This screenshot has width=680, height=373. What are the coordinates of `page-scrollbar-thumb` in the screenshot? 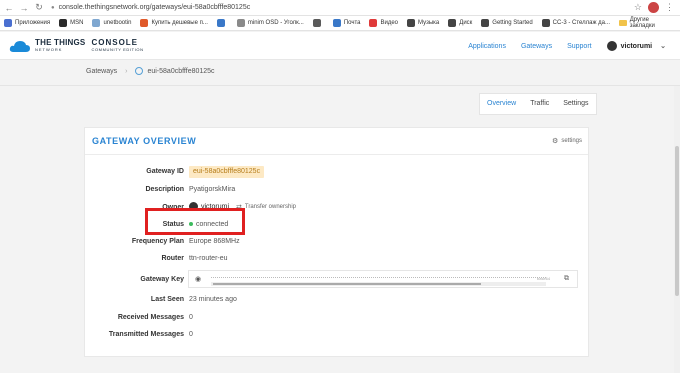 It's located at (677, 221).